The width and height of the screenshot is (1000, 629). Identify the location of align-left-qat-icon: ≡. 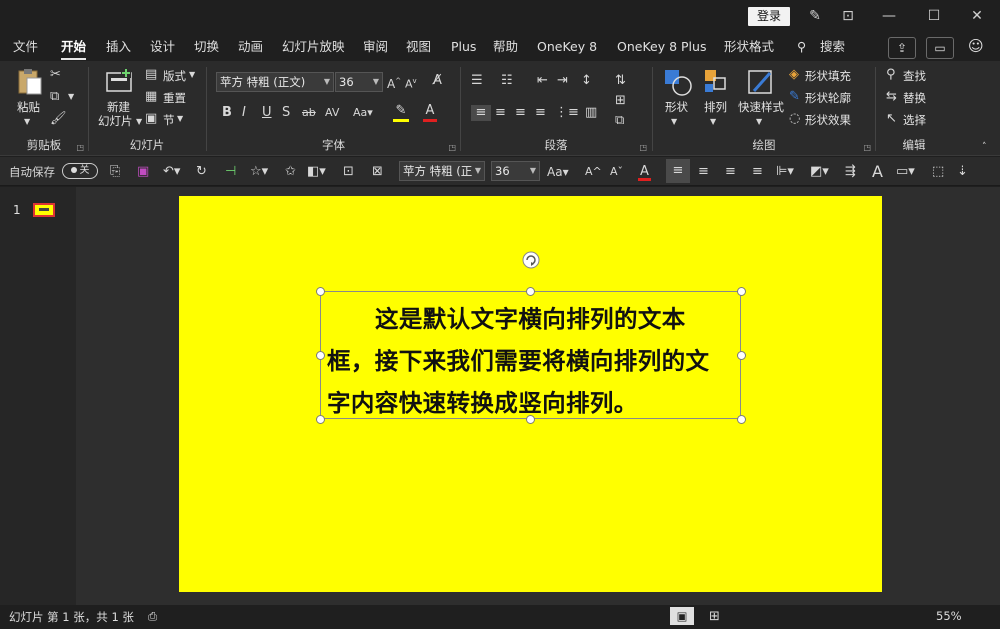
(678, 171).